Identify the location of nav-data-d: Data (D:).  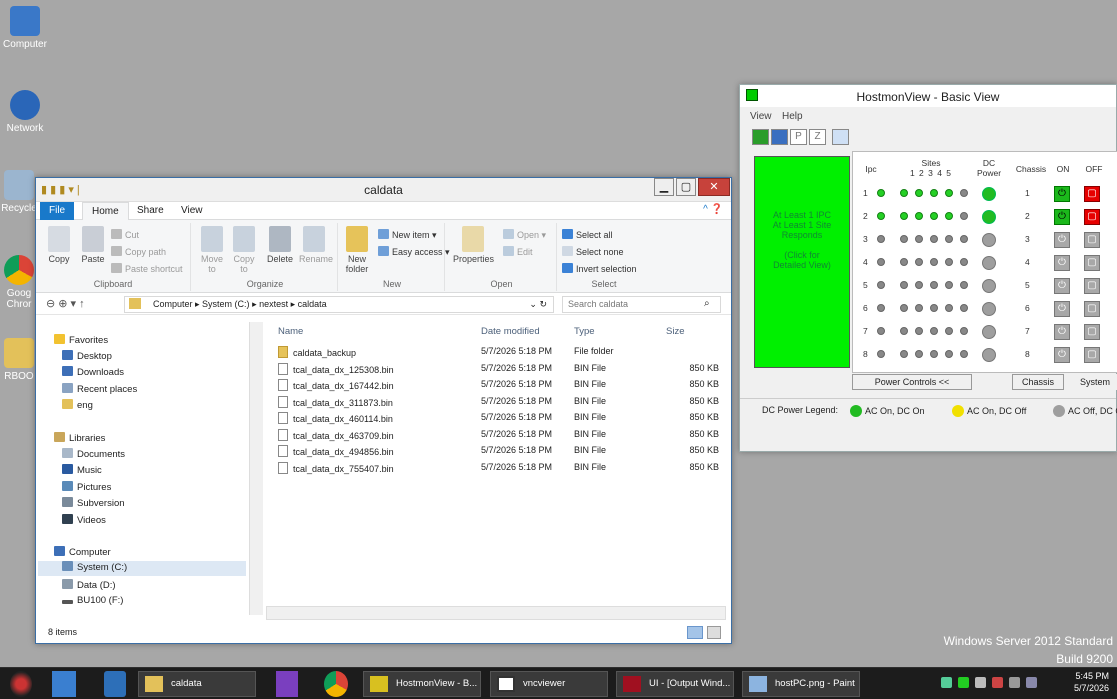
(89, 585).